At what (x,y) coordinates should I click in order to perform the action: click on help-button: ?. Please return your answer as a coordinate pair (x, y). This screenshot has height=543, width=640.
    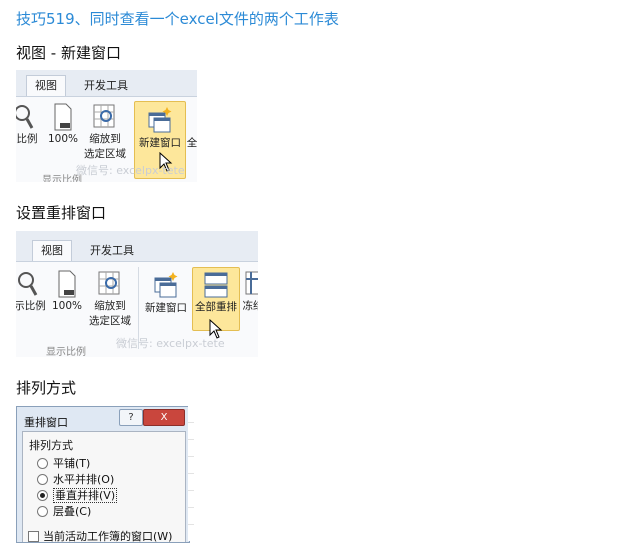
    Looking at the image, I should click on (131, 417).